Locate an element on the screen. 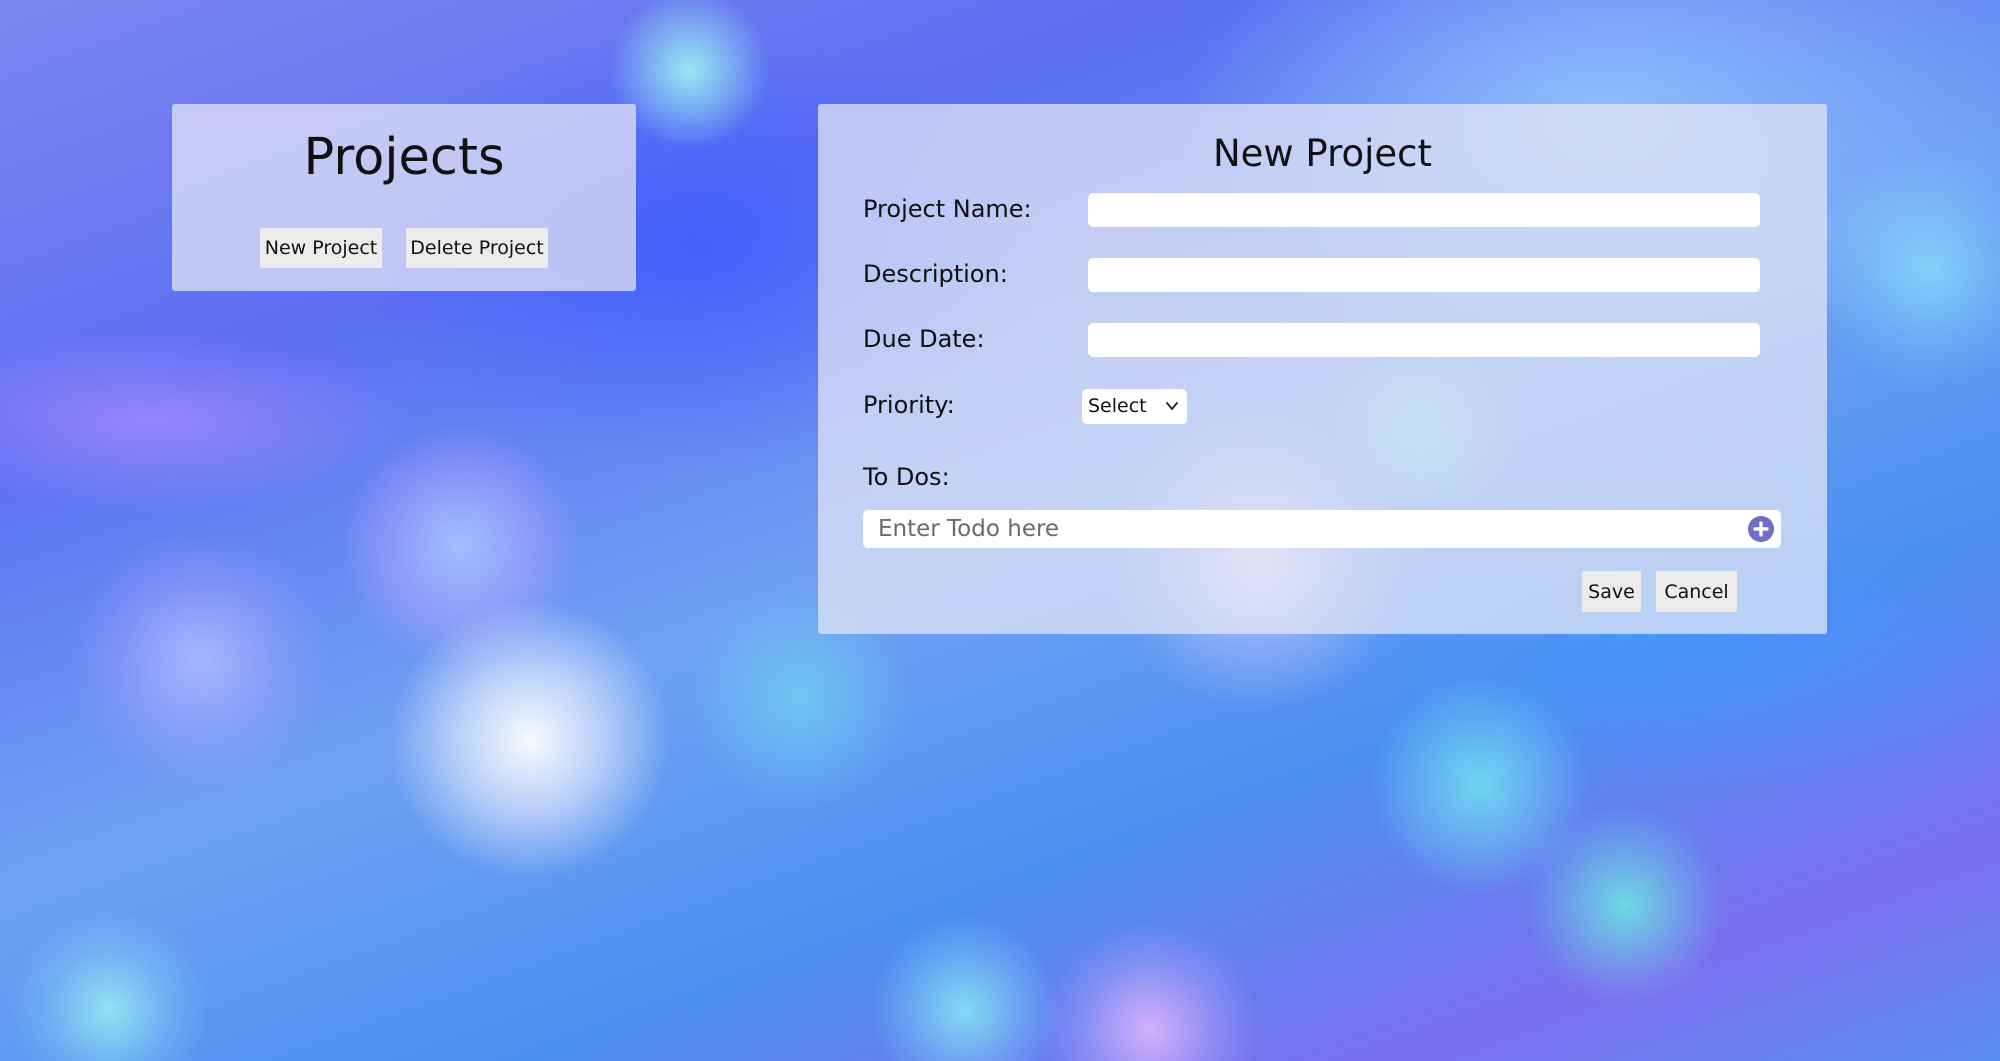  plus-circle-icon is located at coordinates (1761, 529).